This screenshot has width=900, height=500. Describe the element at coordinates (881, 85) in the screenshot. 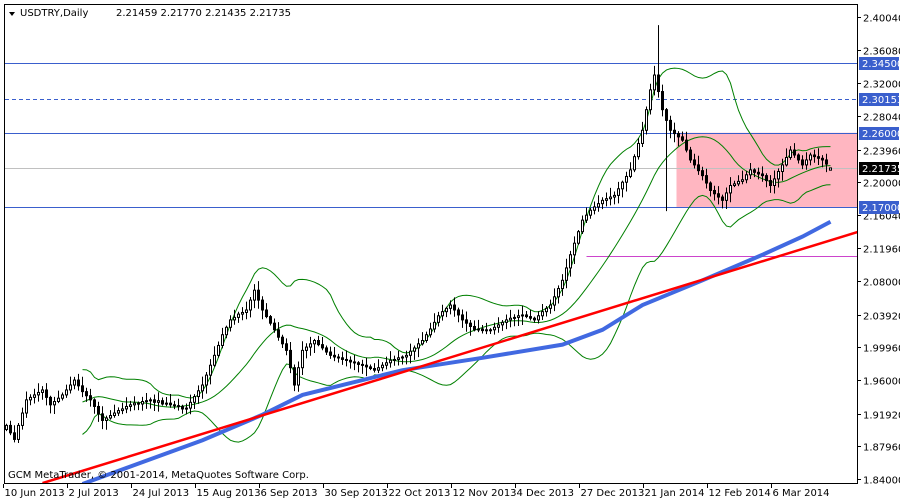

I see `y-tick-label: 2.32000` at that location.